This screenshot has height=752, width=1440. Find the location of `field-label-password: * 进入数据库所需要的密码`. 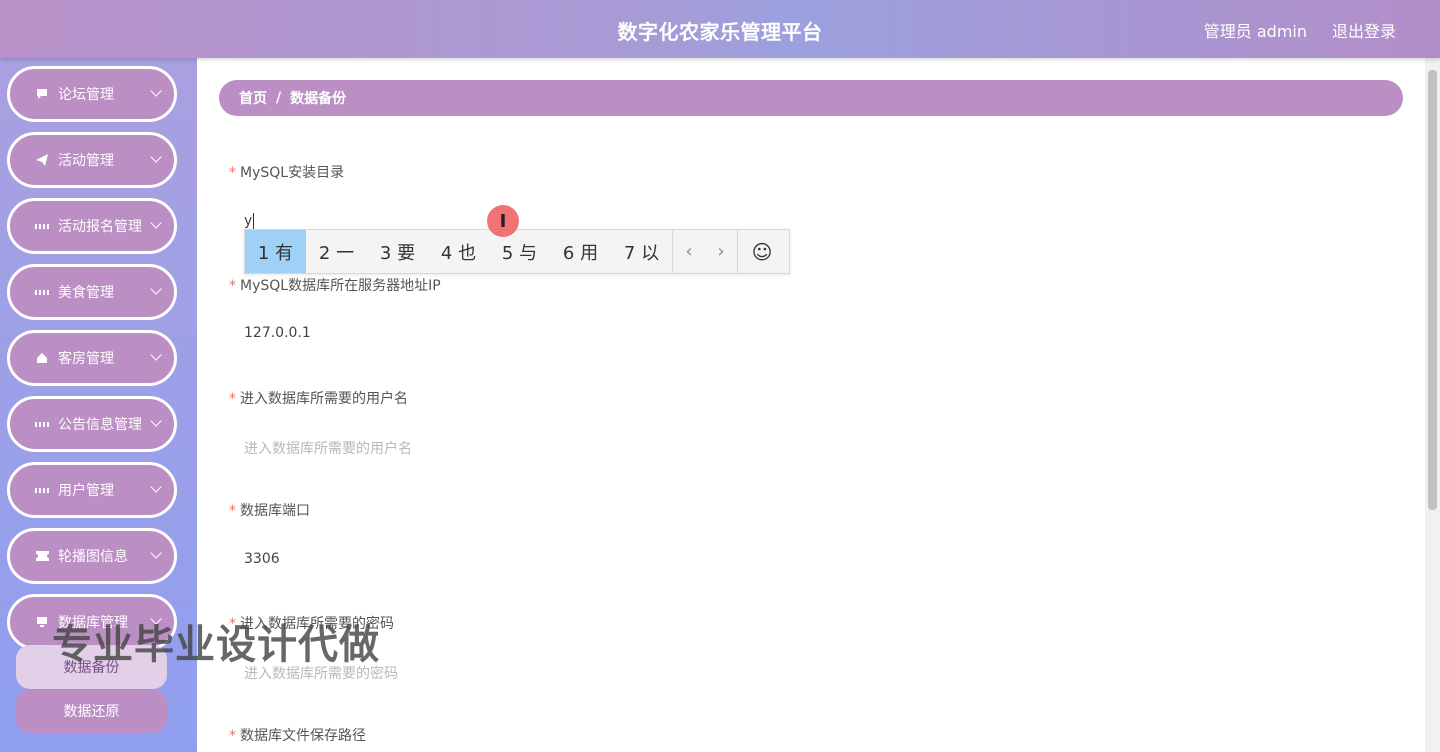

field-label-password: * 进入数据库所需要的密码 is located at coordinates (311, 624).